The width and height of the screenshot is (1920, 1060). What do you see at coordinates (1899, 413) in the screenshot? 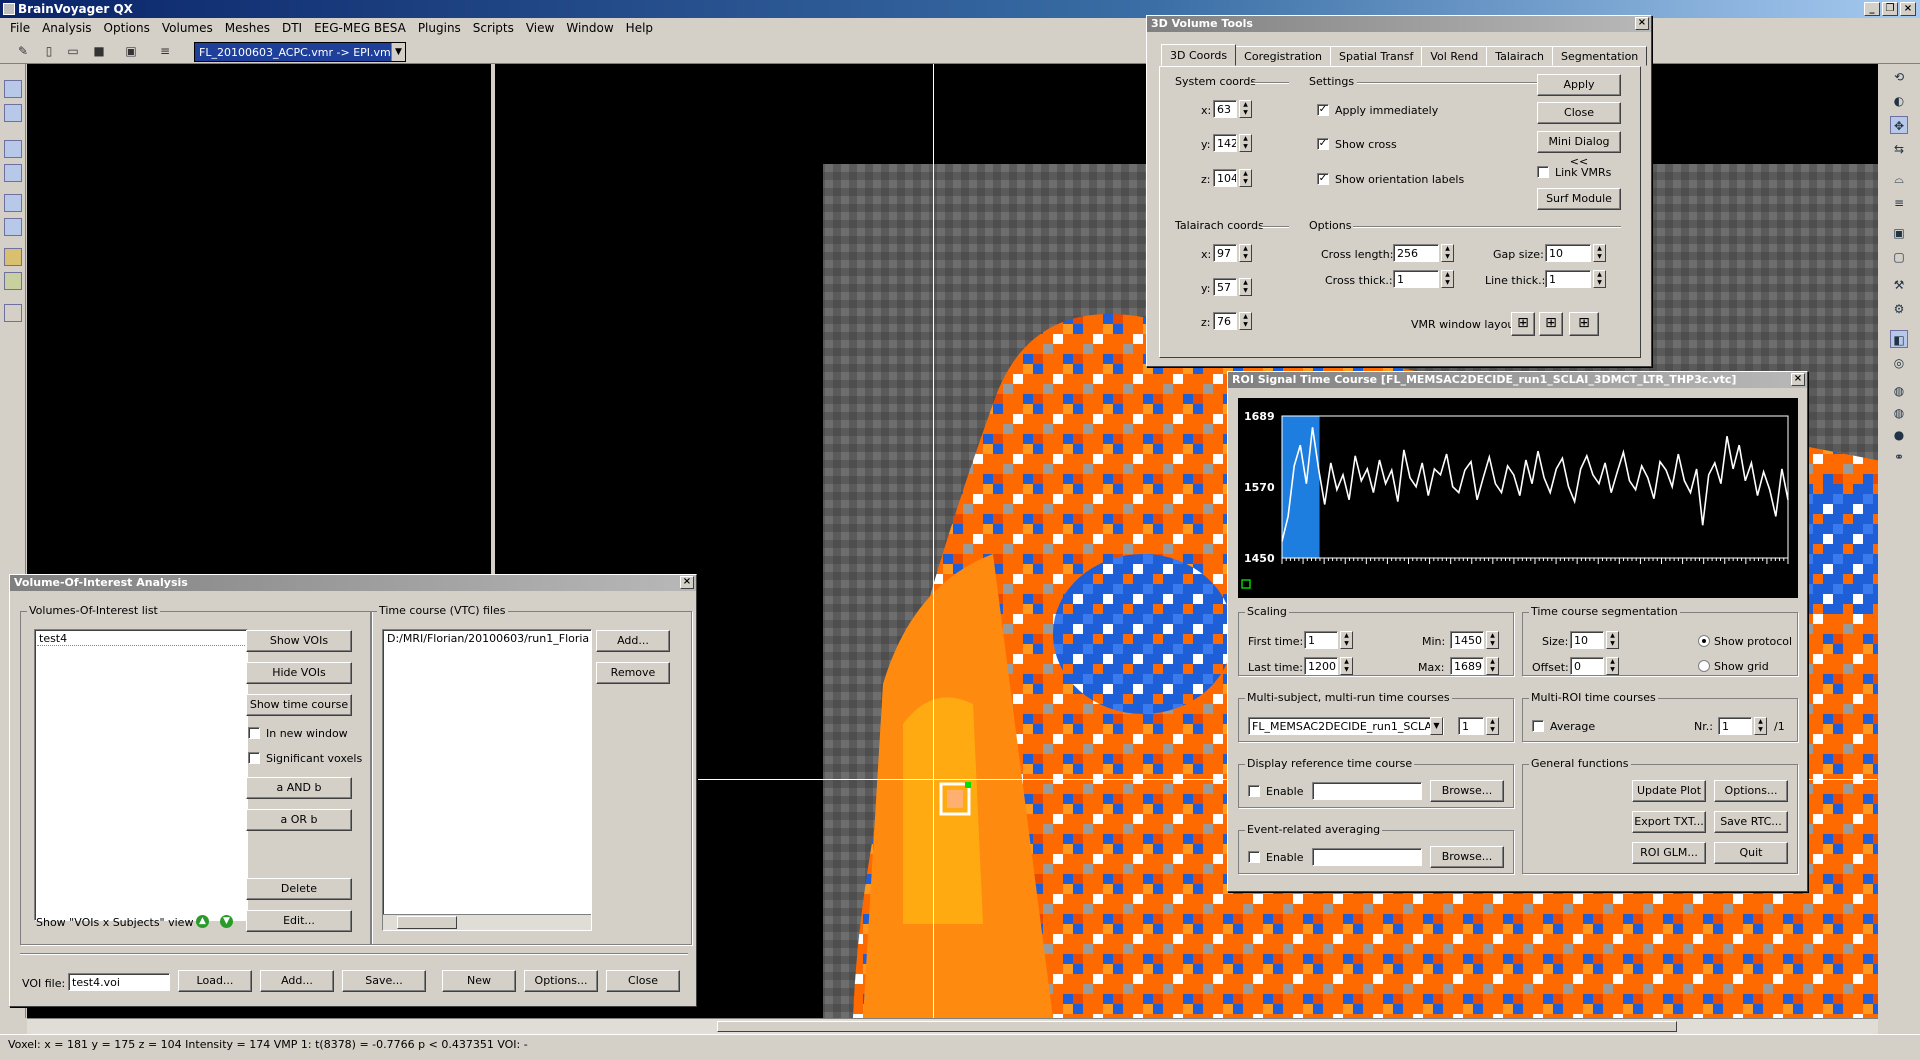
I see `paint-2-icon: ◍` at bounding box center [1899, 413].